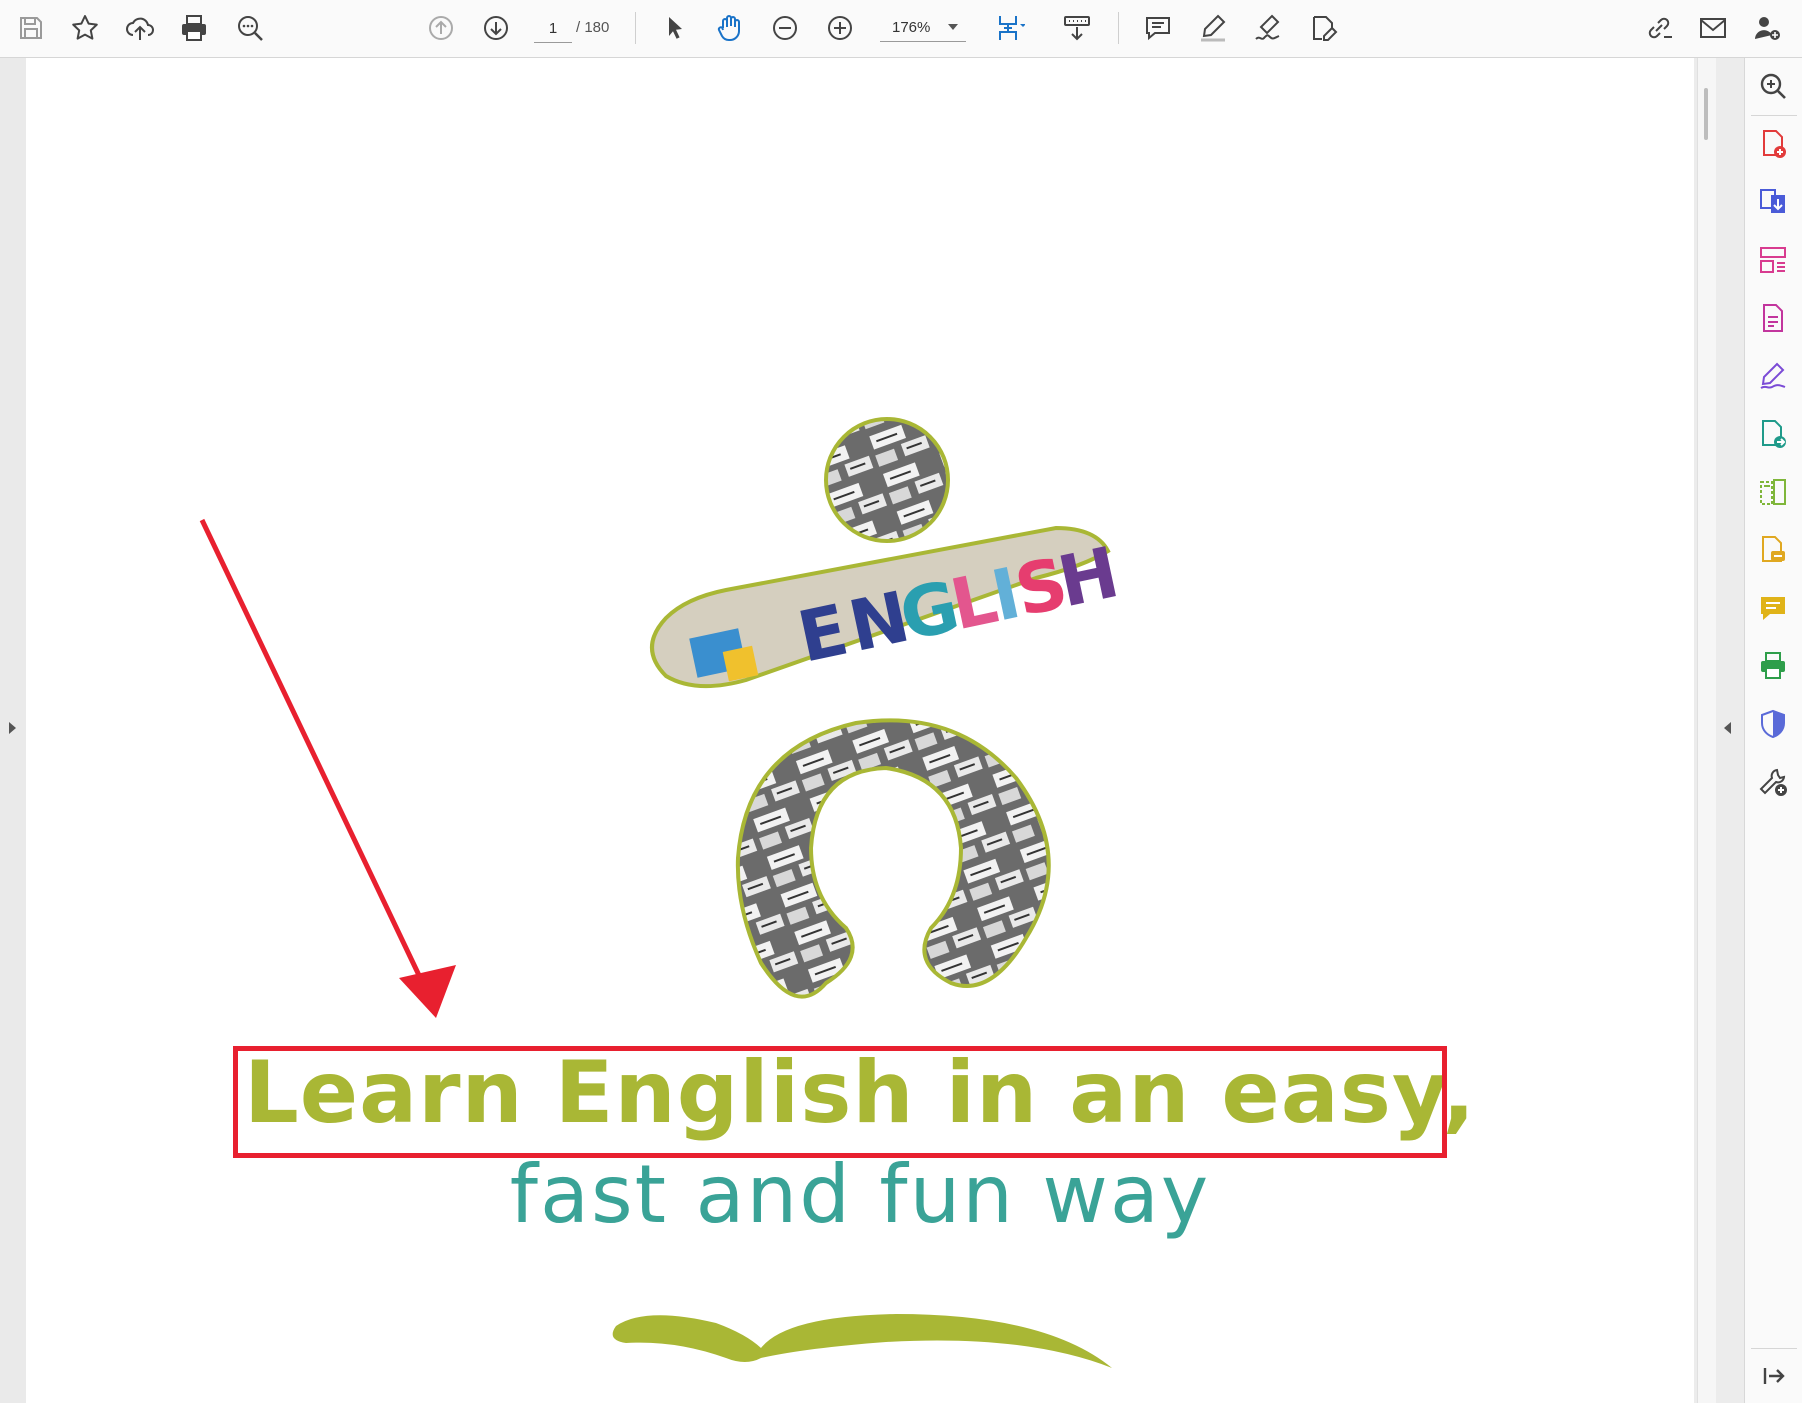 This screenshot has width=1802, height=1403. Describe the element at coordinates (1727, 728) in the screenshot. I see `collapse-right-pane-icon` at that location.